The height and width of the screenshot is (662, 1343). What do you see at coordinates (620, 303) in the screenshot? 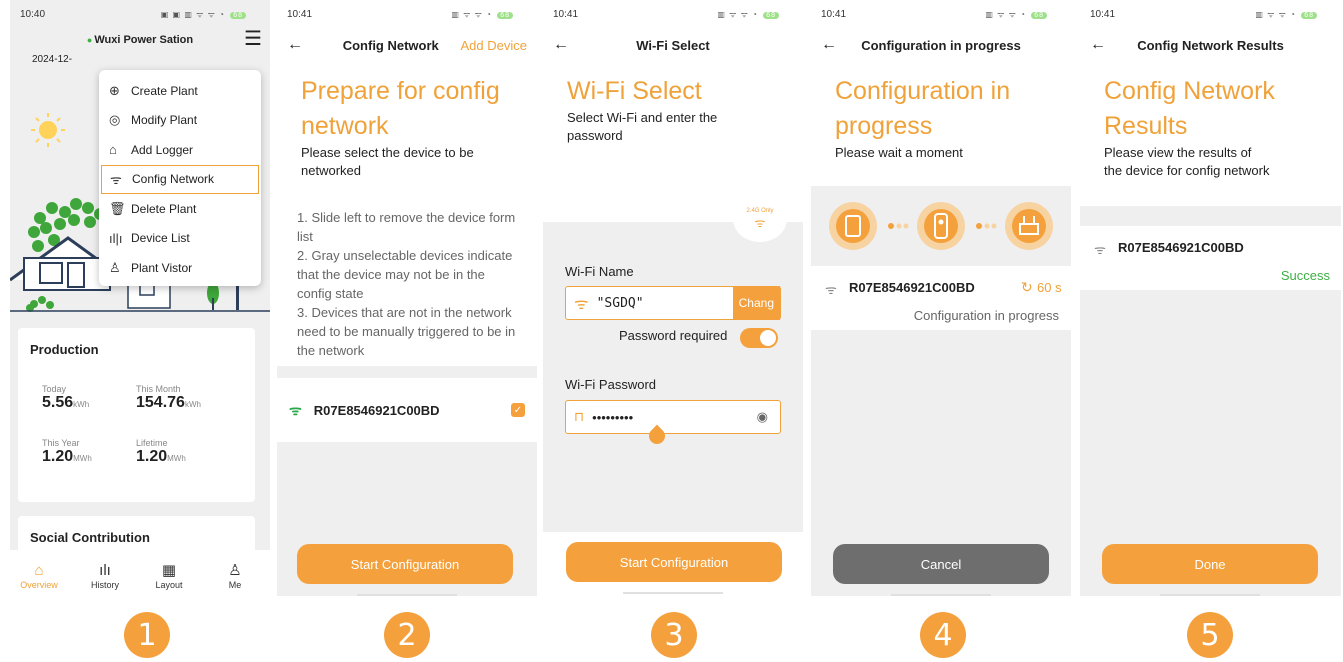
I see `wifi-name-value: "SGDQ"` at bounding box center [620, 303].